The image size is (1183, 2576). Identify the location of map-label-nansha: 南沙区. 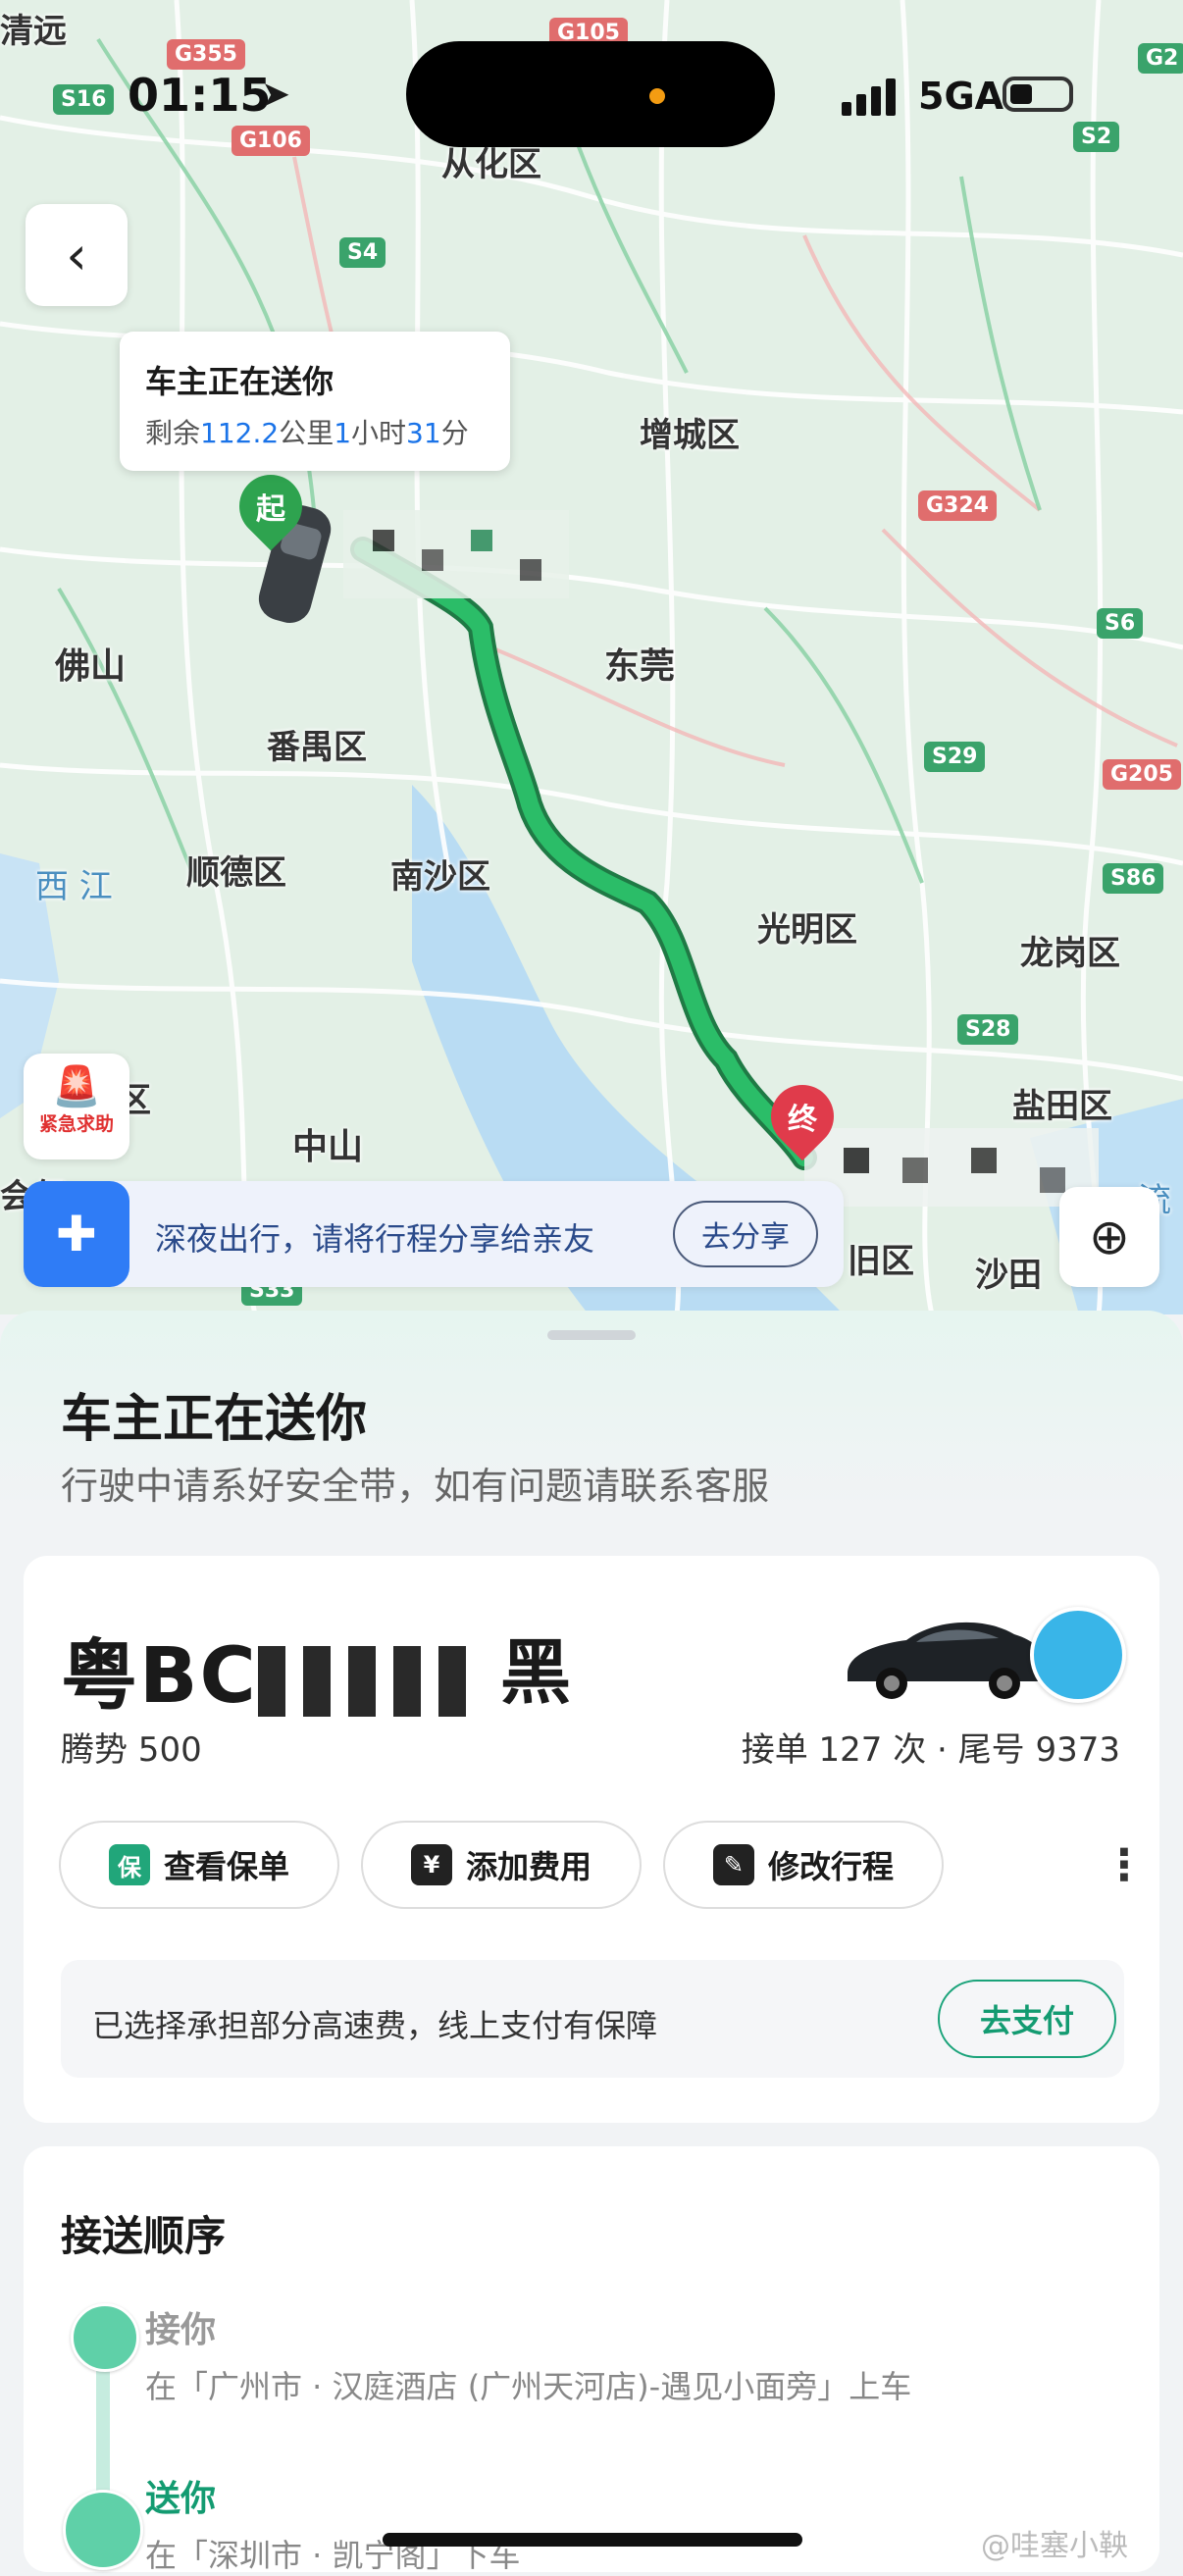
(440, 877).